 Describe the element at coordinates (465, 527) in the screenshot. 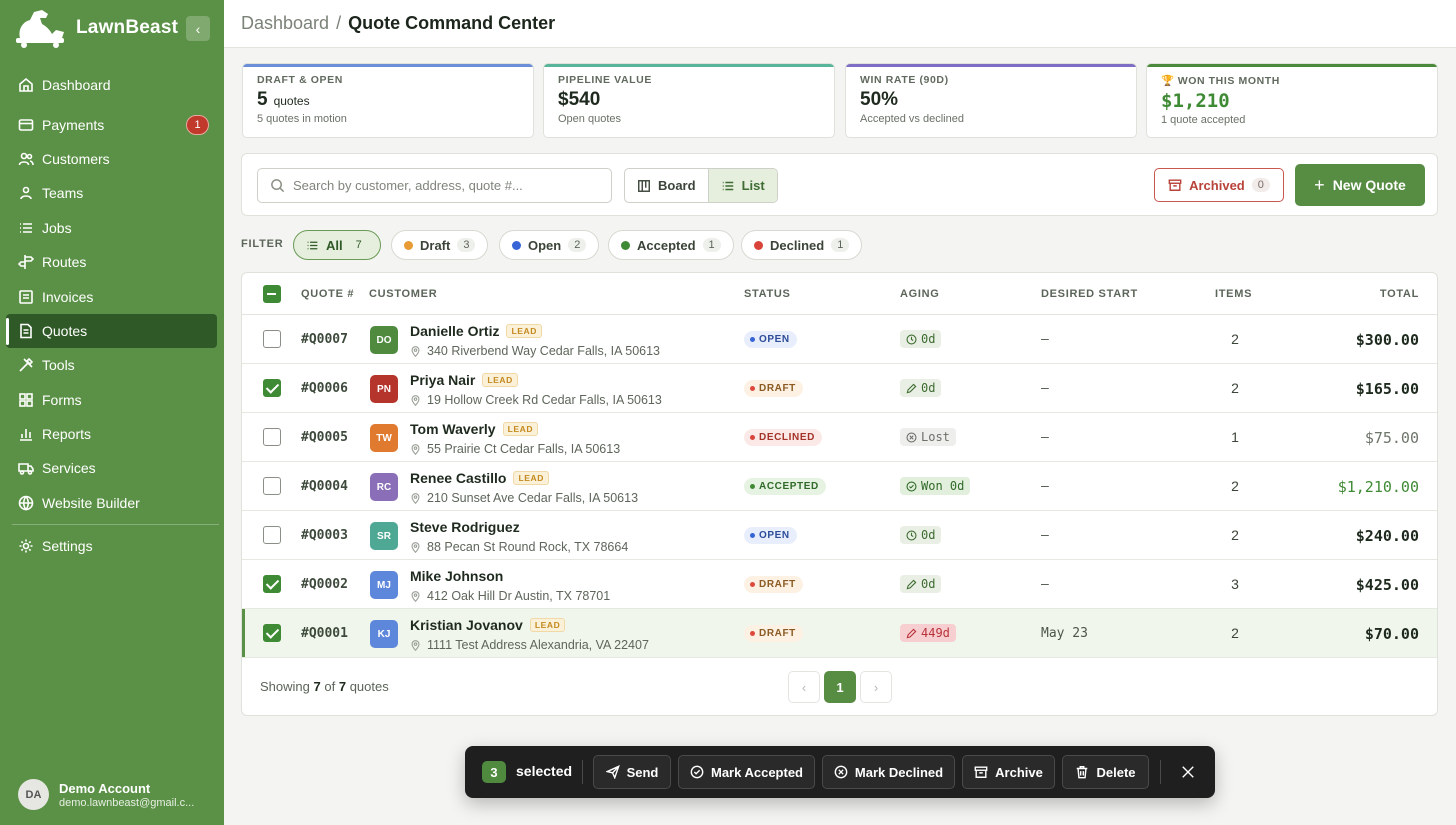

I see `customer-name-cell: Steve Rodriguez` at that location.